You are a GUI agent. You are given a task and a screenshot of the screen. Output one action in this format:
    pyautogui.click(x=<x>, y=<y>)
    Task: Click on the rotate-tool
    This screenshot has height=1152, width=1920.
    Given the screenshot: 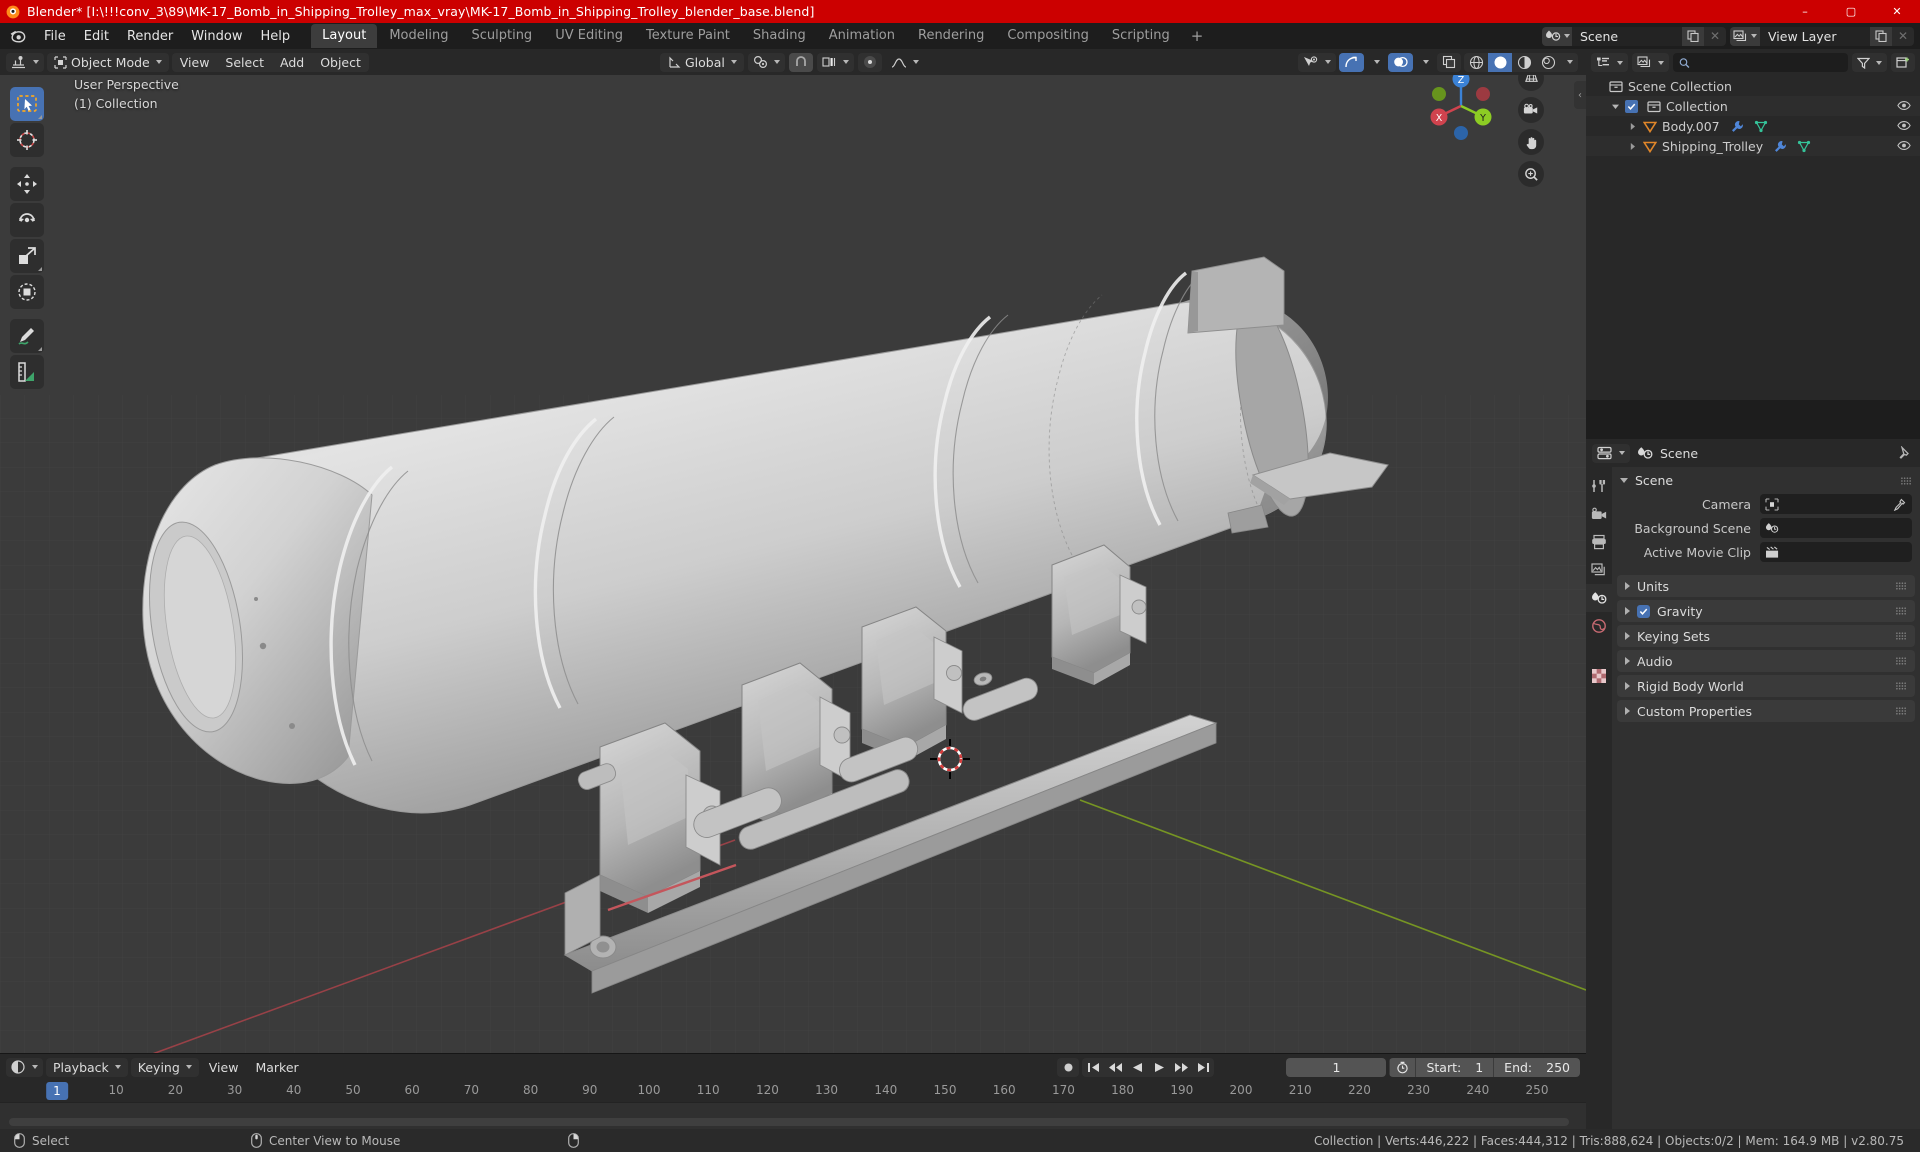 What is the action you would take?
    pyautogui.click(x=27, y=220)
    